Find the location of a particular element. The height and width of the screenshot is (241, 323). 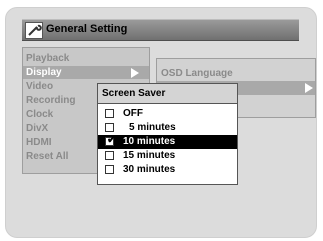

option-off: OFF is located at coordinates (167, 114).